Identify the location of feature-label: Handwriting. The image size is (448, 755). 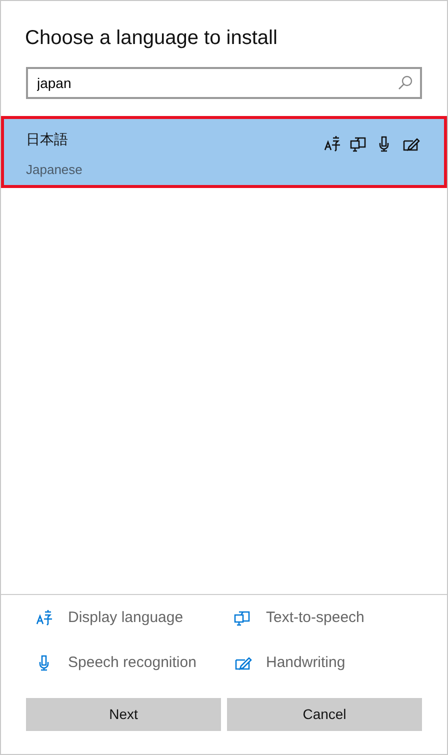
(306, 662).